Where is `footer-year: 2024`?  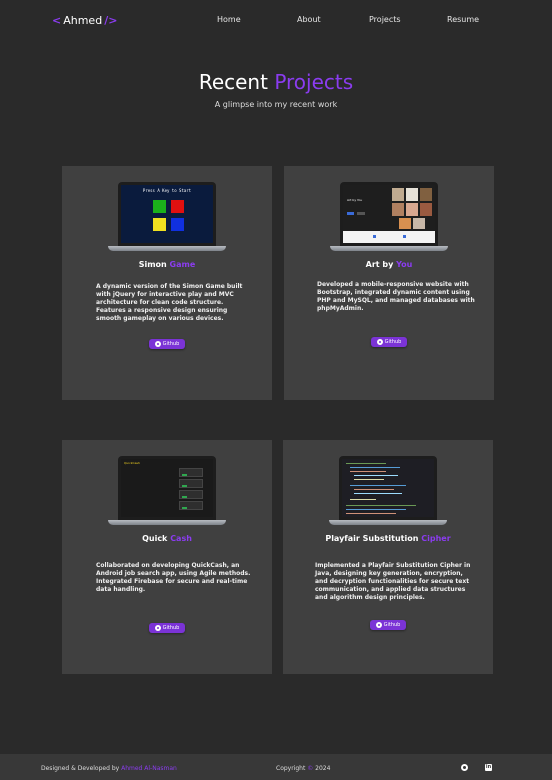
footer-year: 2024 is located at coordinates (323, 768).